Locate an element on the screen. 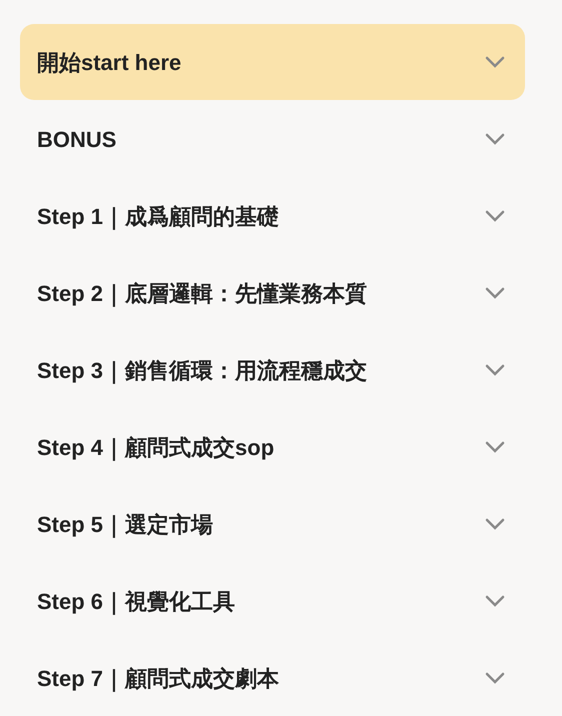  menu-item: Step 5｜選定市場 is located at coordinates (272, 524).